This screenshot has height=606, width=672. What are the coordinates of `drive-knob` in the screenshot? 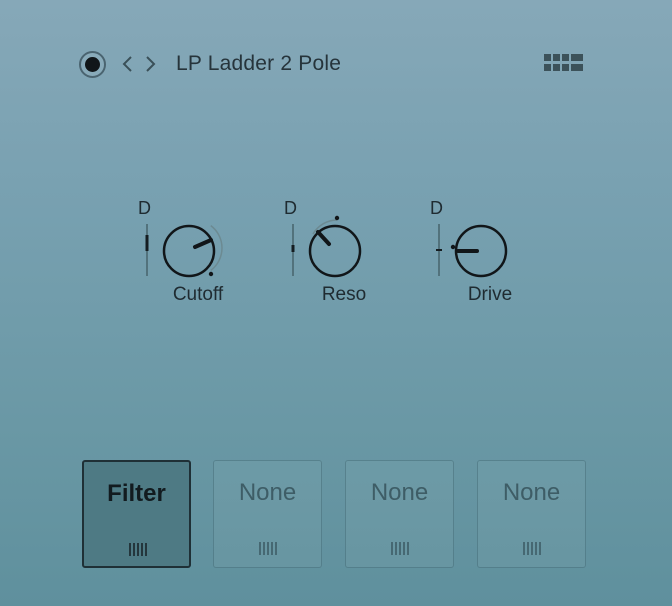 It's located at (485, 247).